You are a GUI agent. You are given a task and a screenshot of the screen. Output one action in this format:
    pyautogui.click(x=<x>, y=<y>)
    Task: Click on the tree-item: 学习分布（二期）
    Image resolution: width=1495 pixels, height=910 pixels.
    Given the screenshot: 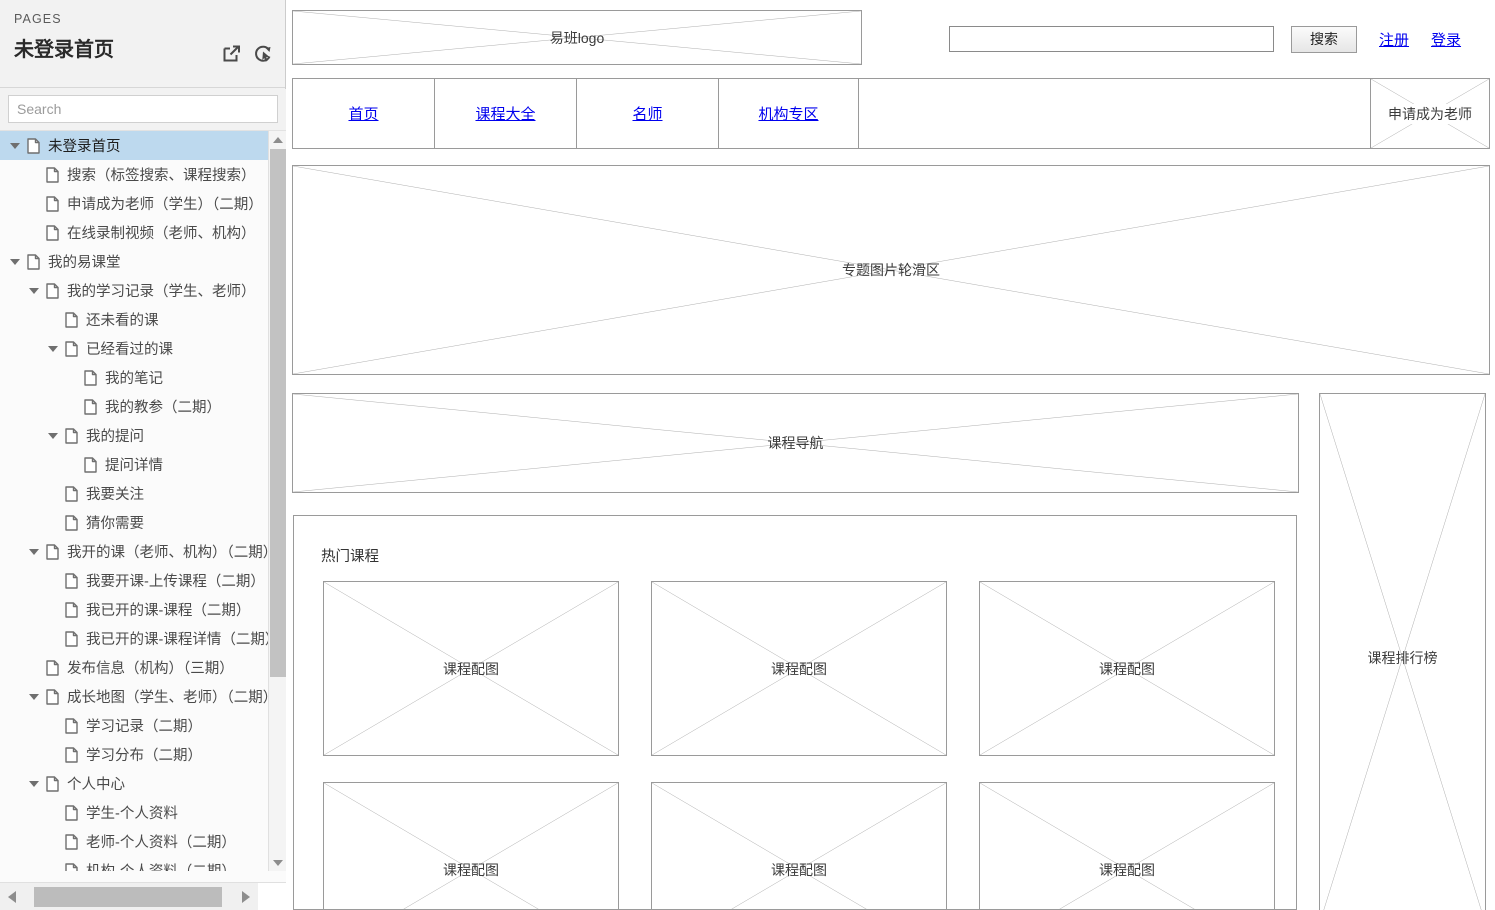 What is the action you would take?
    pyautogui.click(x=134, y=754)
    